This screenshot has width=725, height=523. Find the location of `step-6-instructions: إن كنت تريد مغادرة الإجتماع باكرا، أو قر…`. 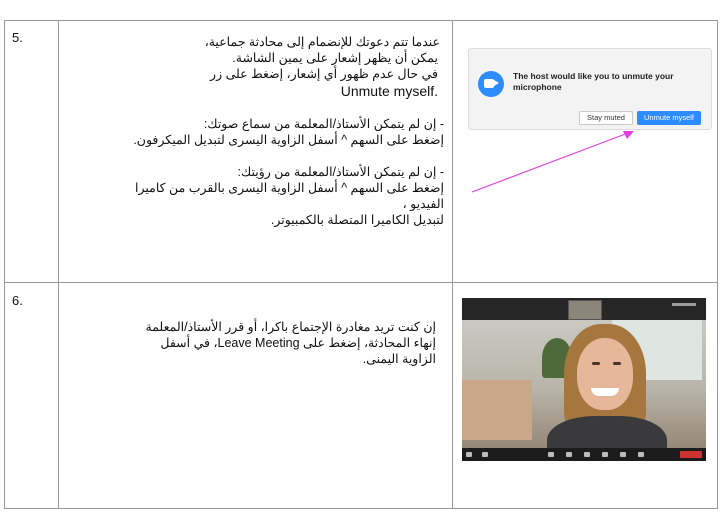

step-6-instructions: إن كنت تريد مغادرة الإجتماع باكرا، أو قر… is located at coordinates (268, 343).